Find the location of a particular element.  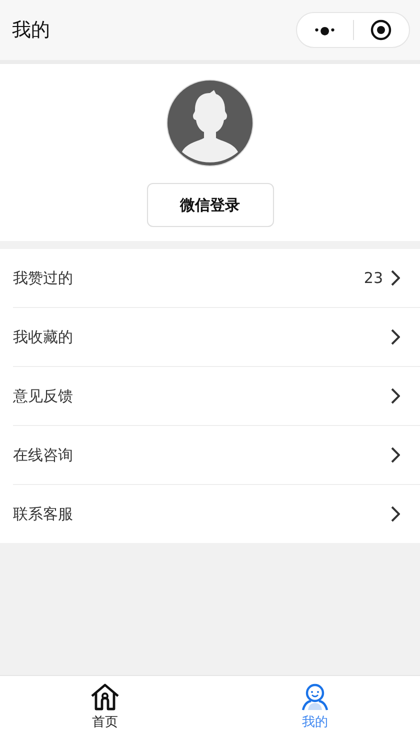

menu-item: 我收藏的 is located at coordinates (216, 337).